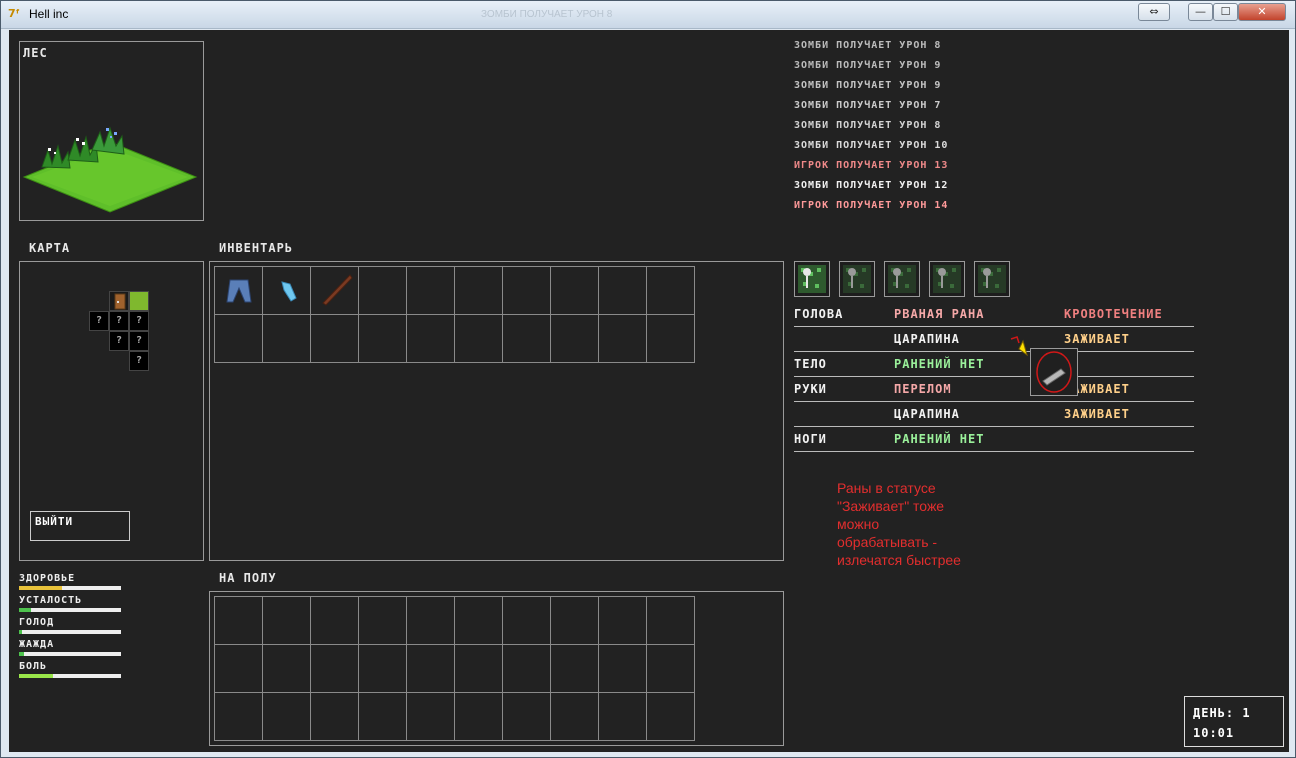 The width and height of the screenshot is (1296, 758). Describe the element at coordinates (51, 600) in the screenshot. I see `stat-name: УСТАЛОСТЬ` at that location.